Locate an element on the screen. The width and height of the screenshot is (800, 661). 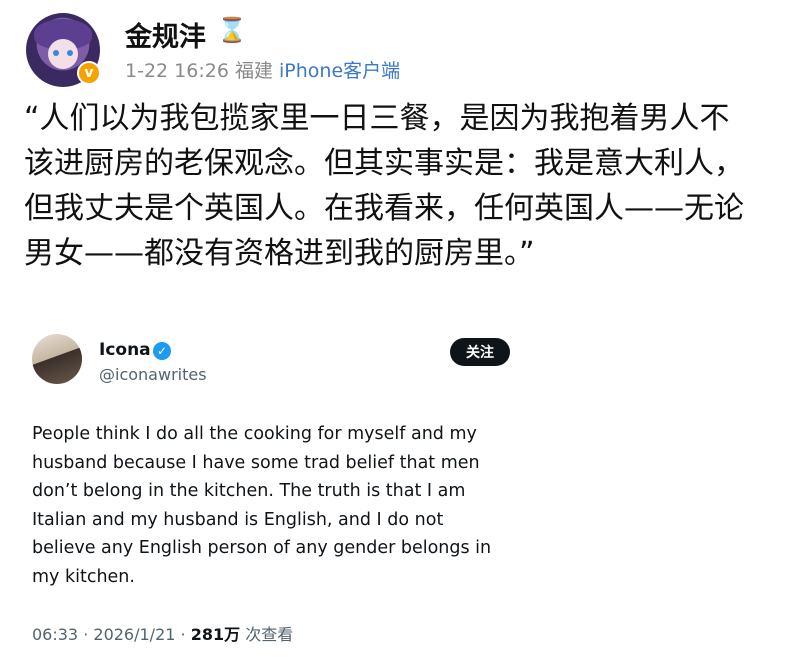
tweet-views: 281万 is located at coordinates (215, 634).